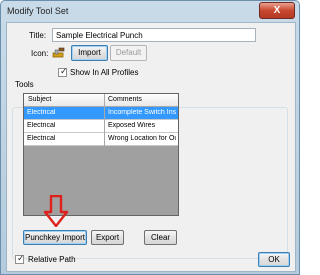 Image resolution: width=320 pixels, height=275 pixels. What do you see at coordinates (59, 54) in the screenshot?
I see `wrench-hammer-icon` at bounding box center [59, 54].